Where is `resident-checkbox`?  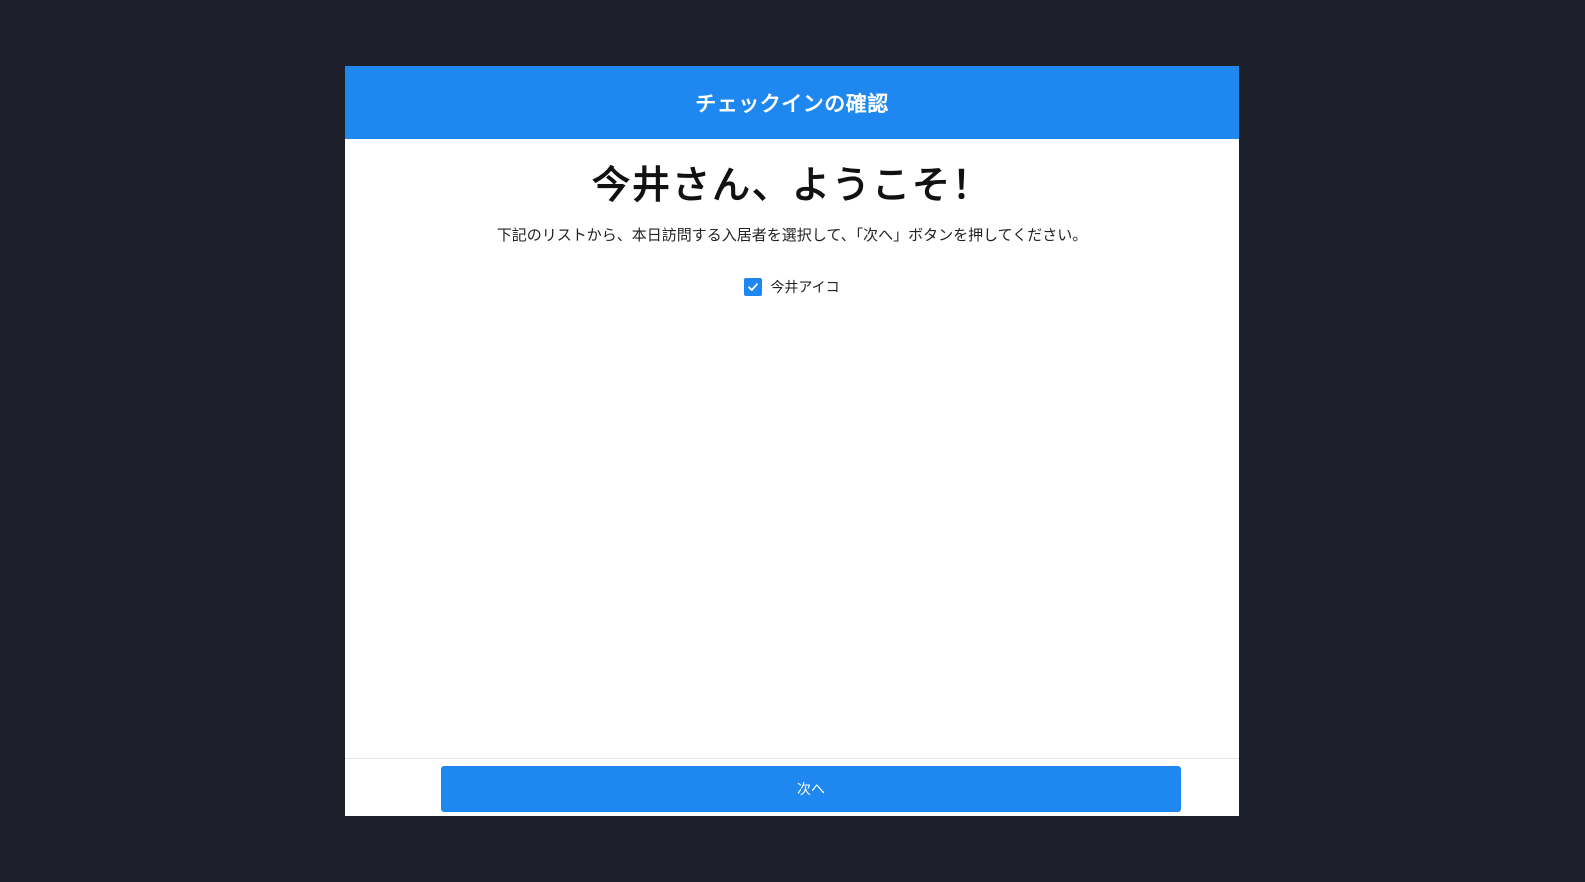
resident-checkbox is located at coordinates (753, 287).